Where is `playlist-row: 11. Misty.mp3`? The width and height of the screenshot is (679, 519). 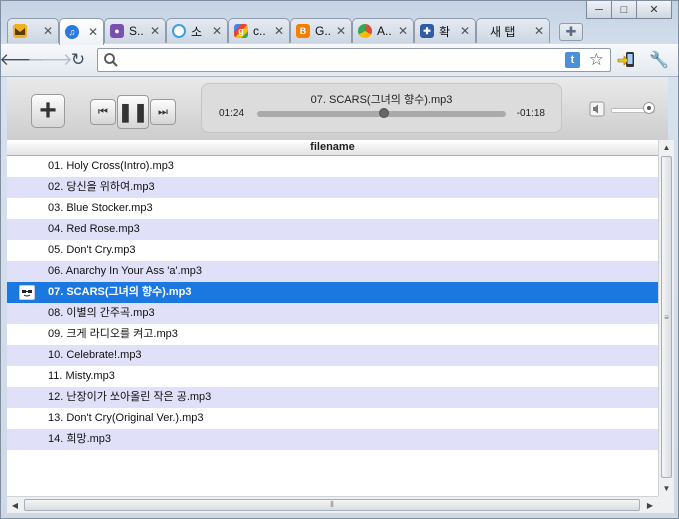
playlist-row: 11. Misty.mp3 is located at coordinates (332, 376).